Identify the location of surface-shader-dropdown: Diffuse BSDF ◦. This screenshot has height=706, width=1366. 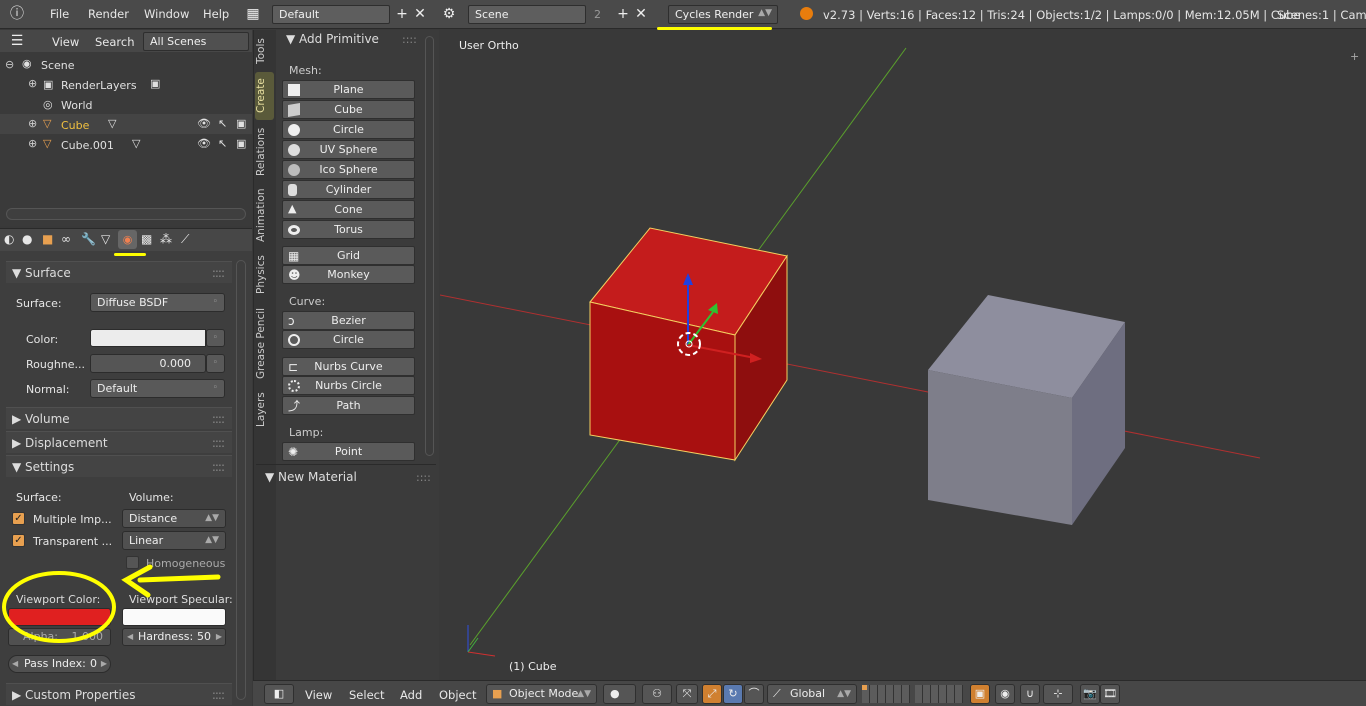
(157, 302).